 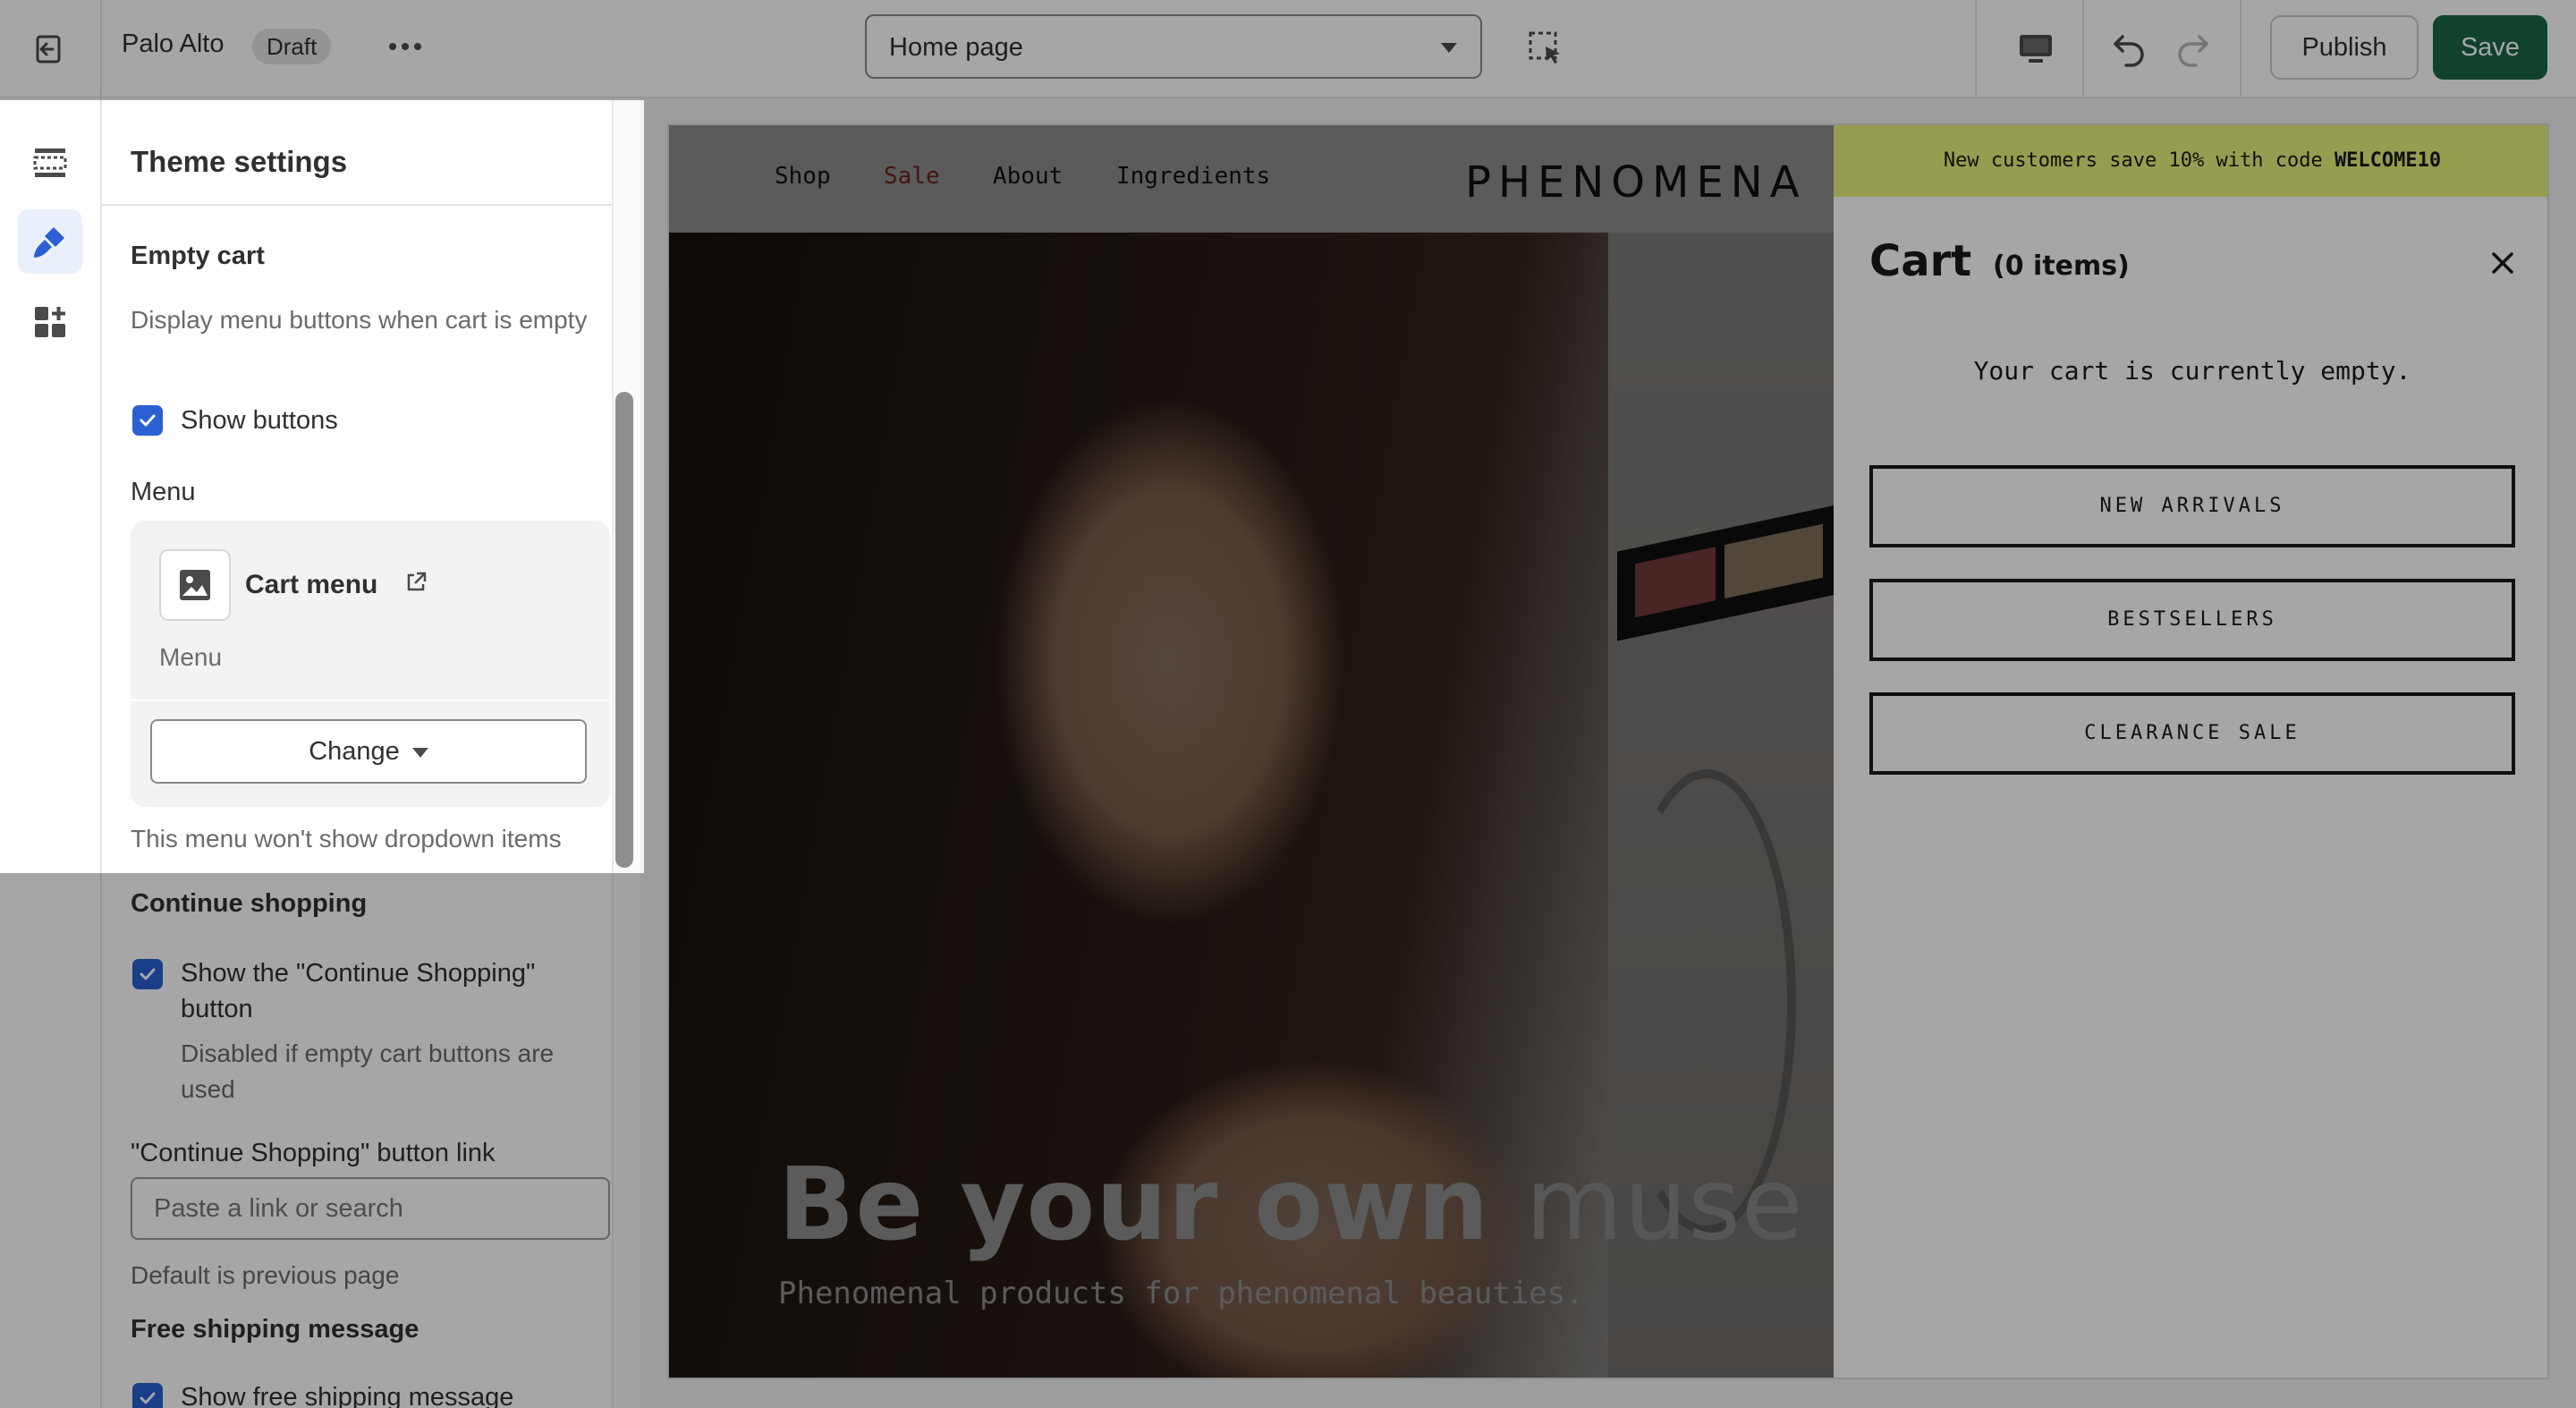 What do you see at coordinates (191, 657) in the screenshot?
I see `menu-type: Menu` at bounding box center [191, 657].